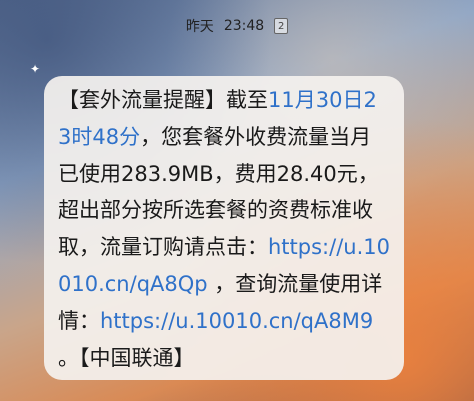 This screenshot has width=474, height=401. Describe the element at coordinates (163, 100) in the screenshot. I see `message-prefix: 【套外流量提醒】截至` at that location.